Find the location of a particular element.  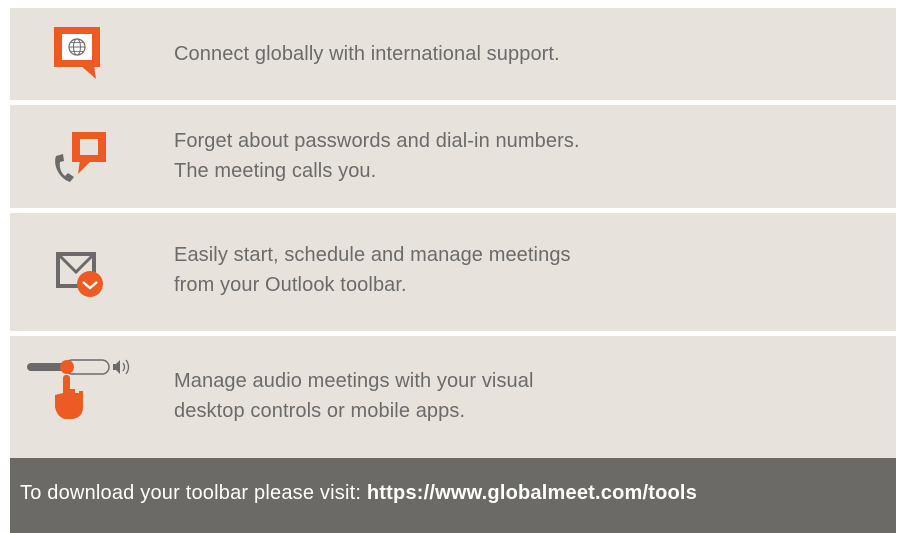

feature-line: Manage audio meetings with your visual is located at coordinates (354, 381).